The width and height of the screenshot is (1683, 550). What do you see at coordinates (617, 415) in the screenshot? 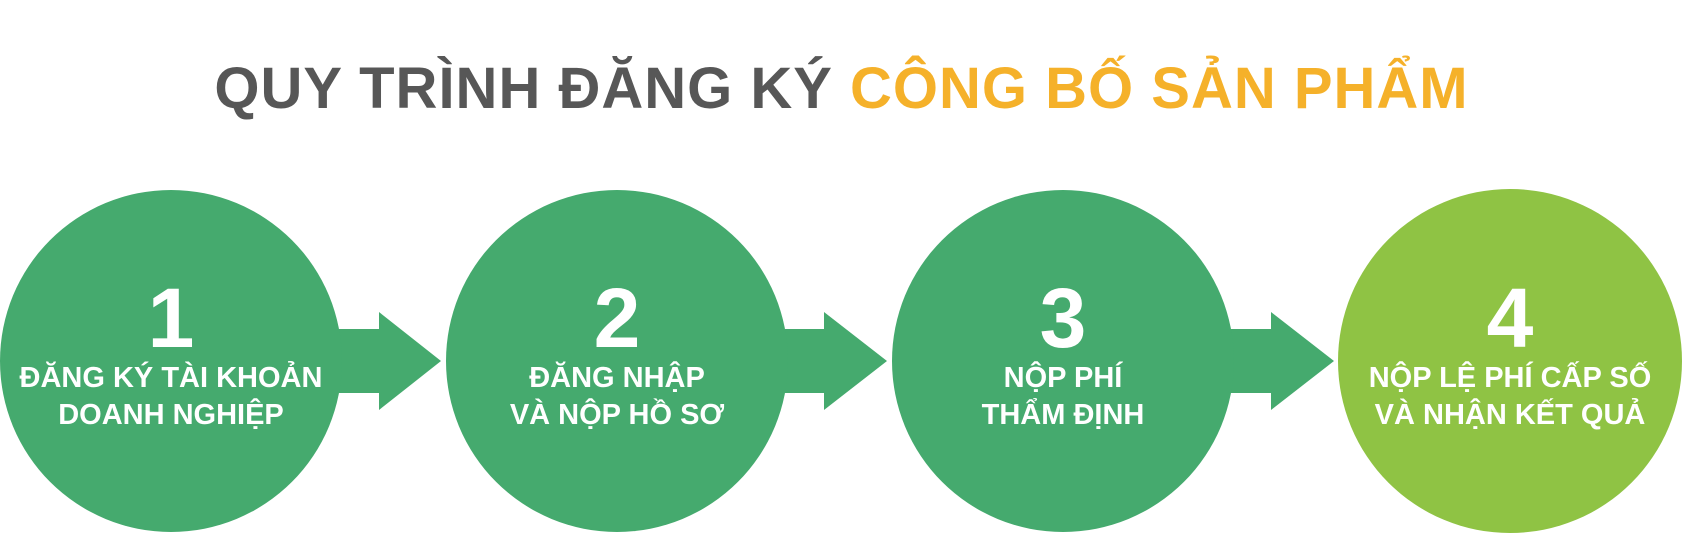
I see `step-2-label-line-2: VÀ NỘP HỒ SƠ` at bounding box center [617, 415].